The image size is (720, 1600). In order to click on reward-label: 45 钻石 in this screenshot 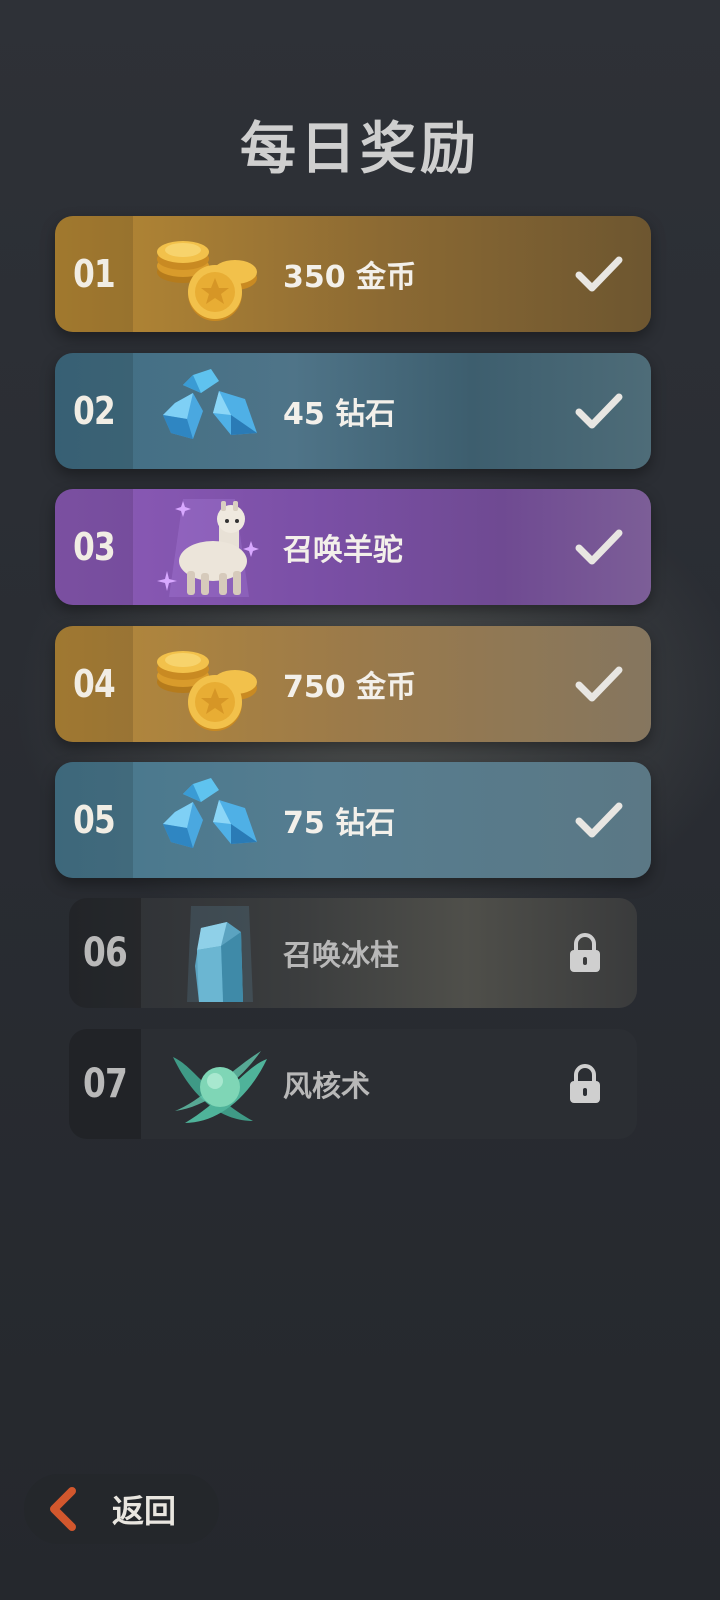, I will do `click(339, 414)`.